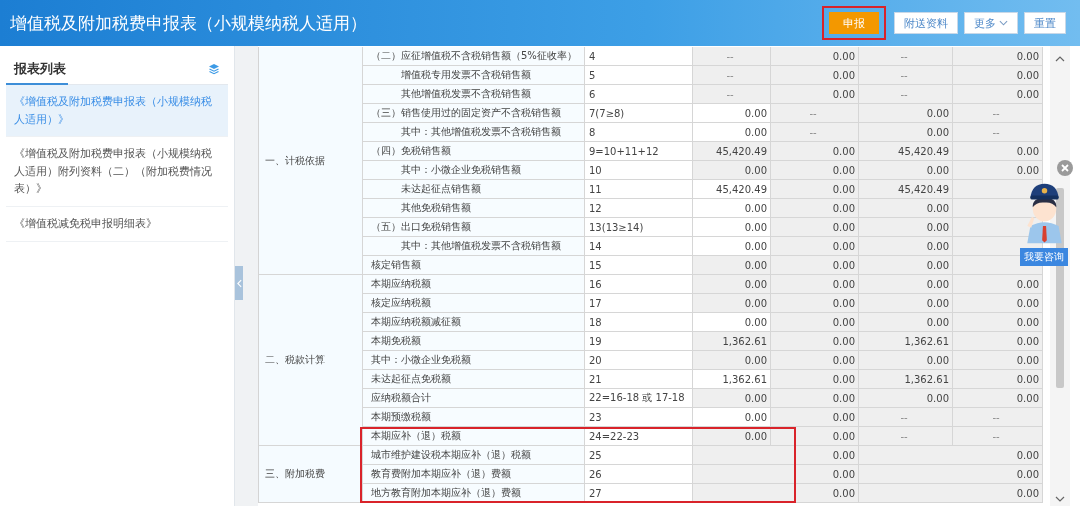 Image resolution: width=1080 pixels, height=506 pixels. I want to click on table-cell: （五）出口免税销售额, so click(474, 227).